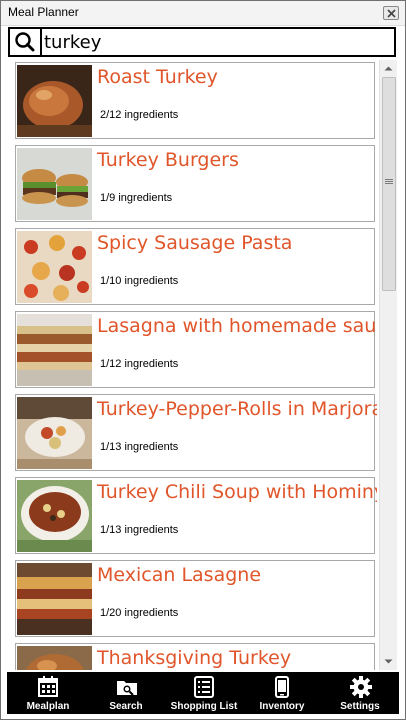 The image size is (406, 720). I want to click on gear-icon, so click(361, 687).